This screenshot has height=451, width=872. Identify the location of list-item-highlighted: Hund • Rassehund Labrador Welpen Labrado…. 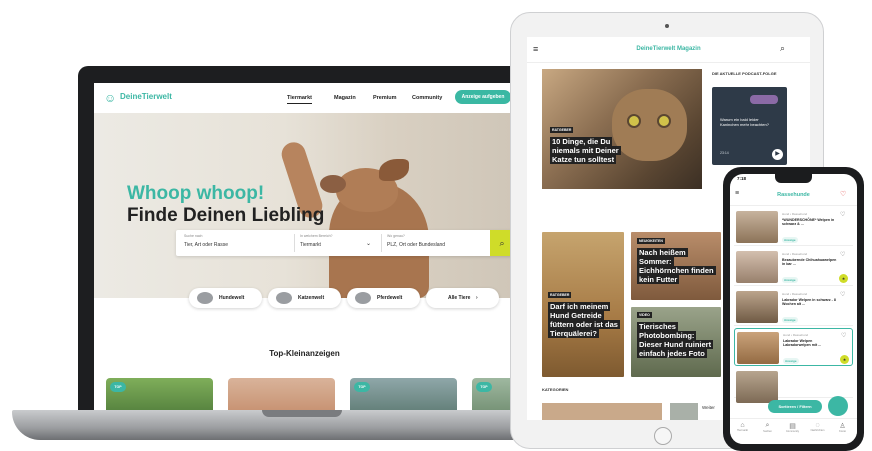
(793, 347).